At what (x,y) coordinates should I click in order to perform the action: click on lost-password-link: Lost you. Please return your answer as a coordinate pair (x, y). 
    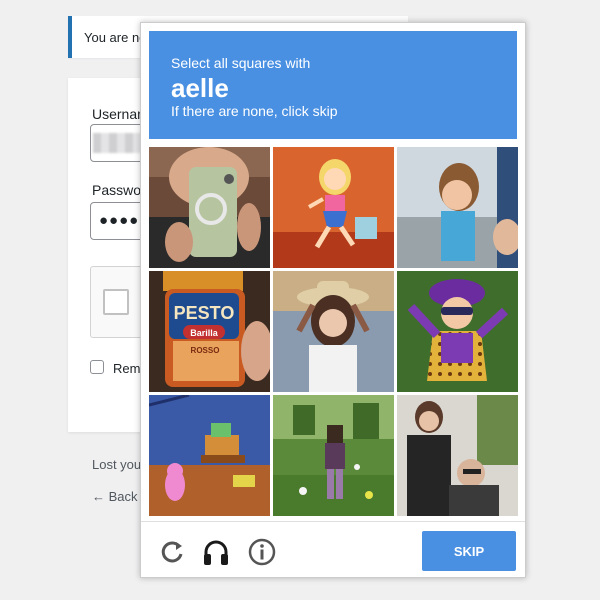
    Looking at the image, I should click on (116, 464).